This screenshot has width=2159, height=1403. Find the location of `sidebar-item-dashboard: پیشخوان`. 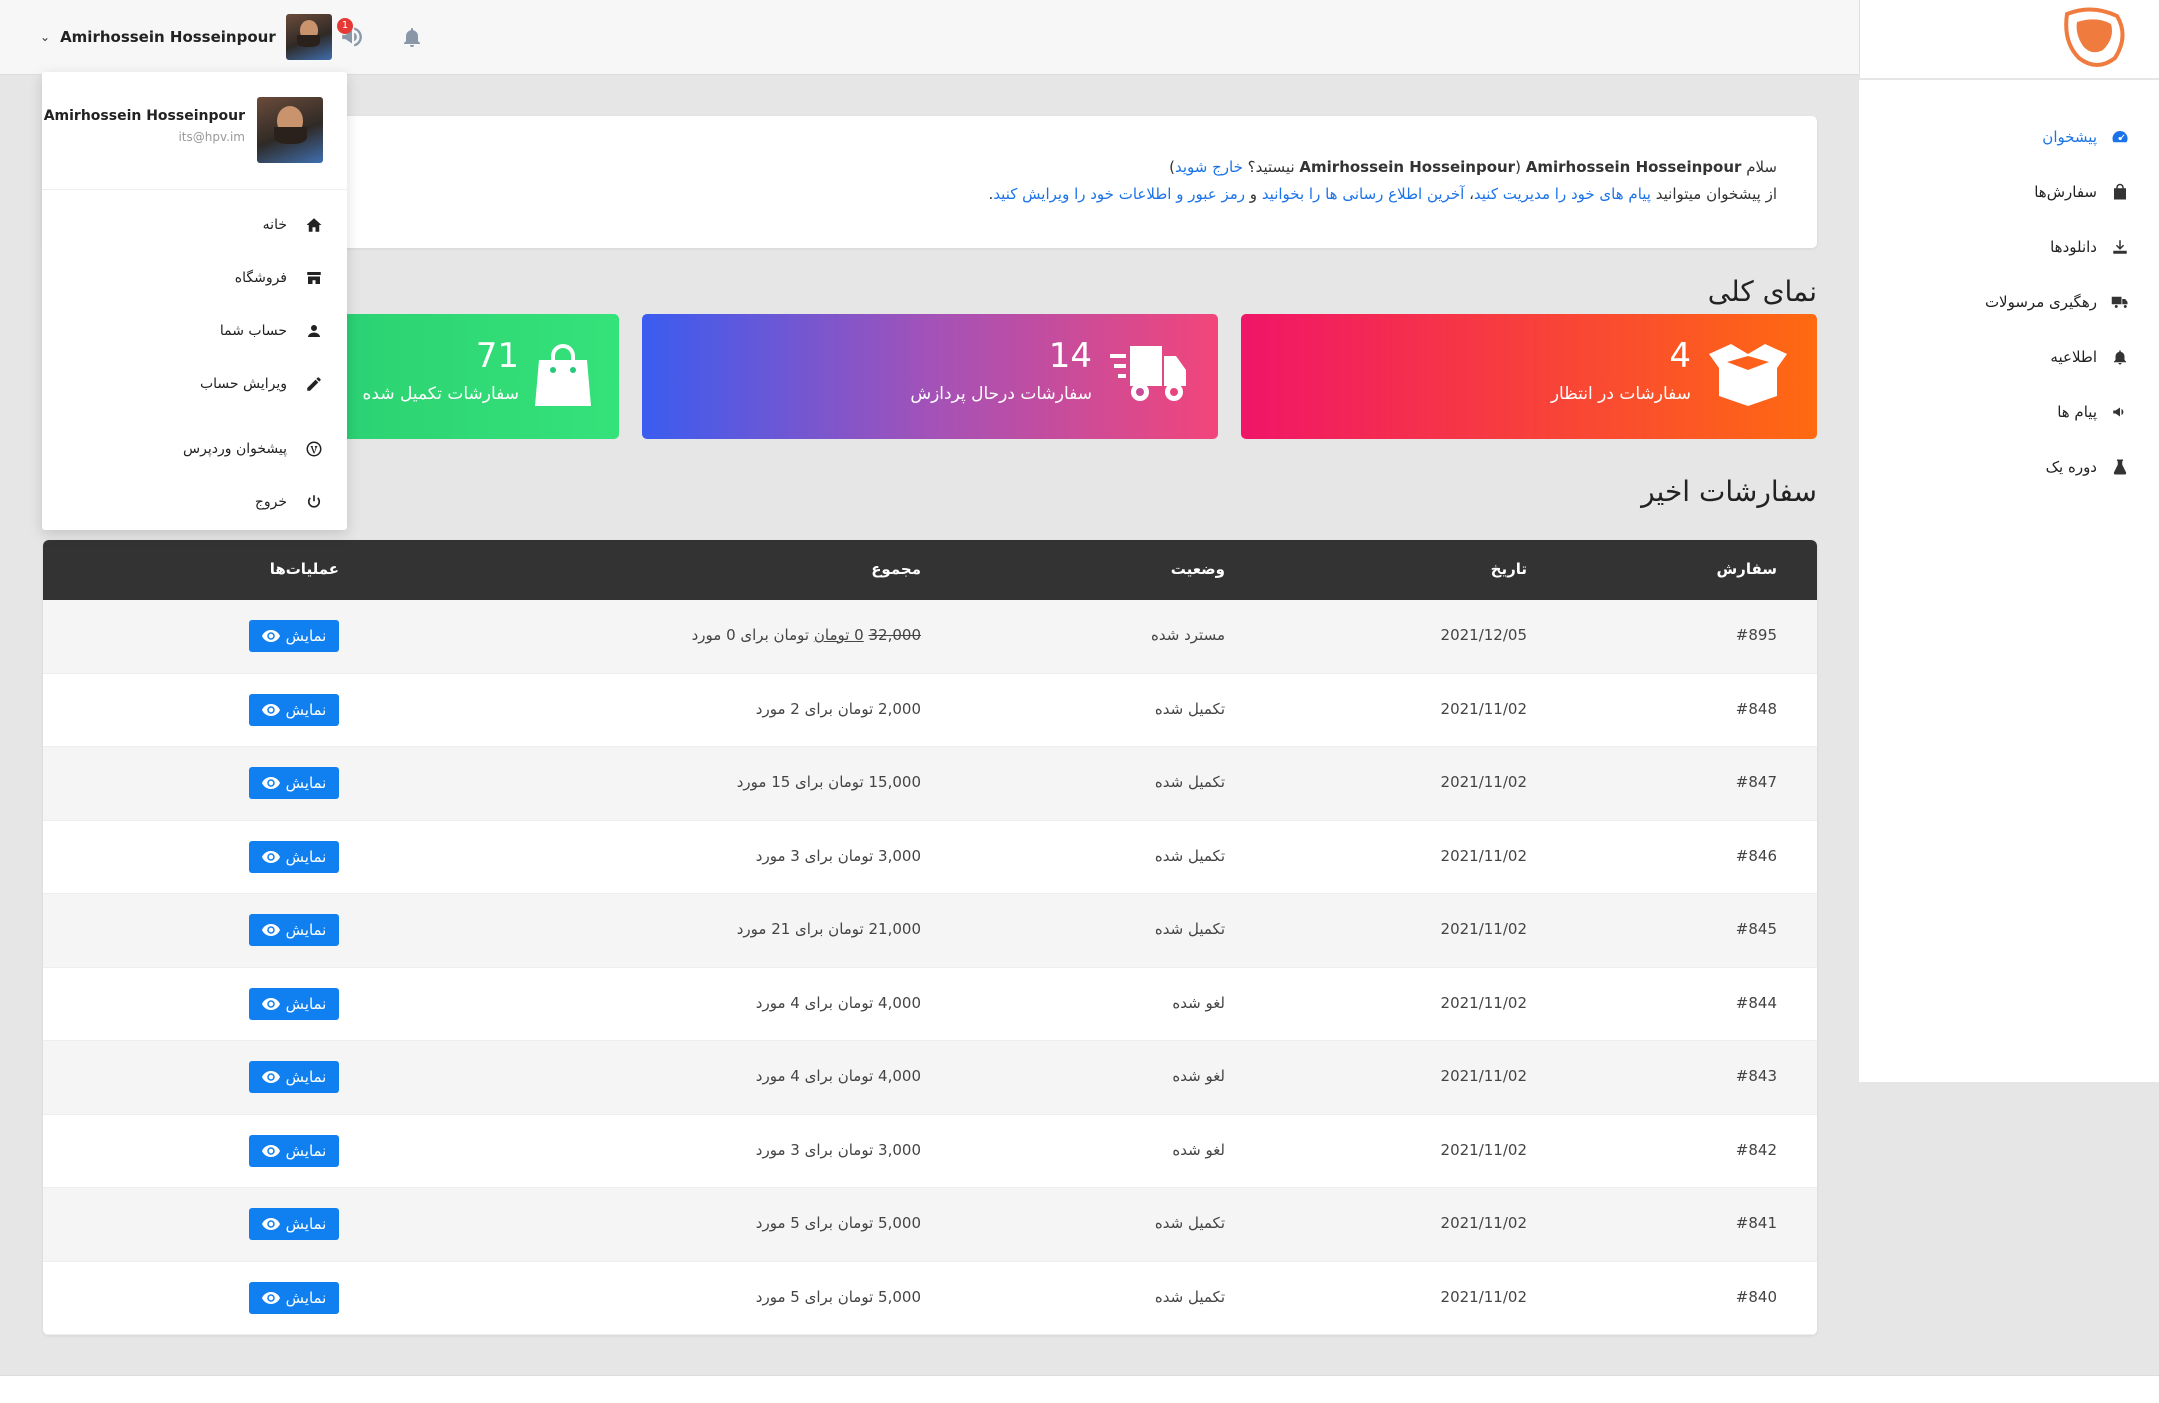

sidebar-item-dashboard: پیشخوان is located at coordinates (2085, 137).